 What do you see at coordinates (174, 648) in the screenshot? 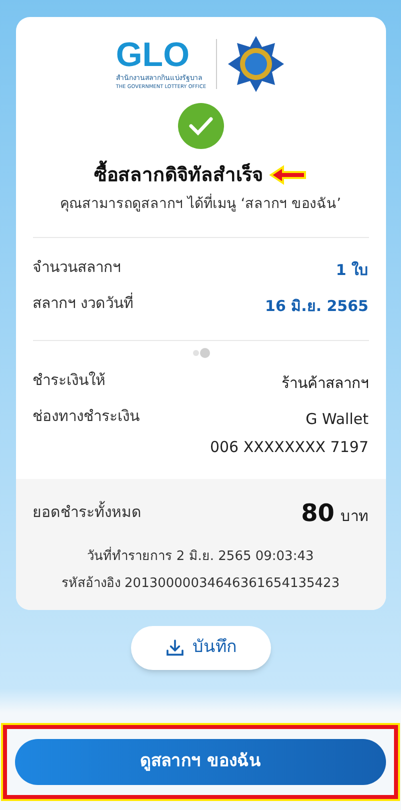
I see `download-icon` at bounding box center [174, 648].